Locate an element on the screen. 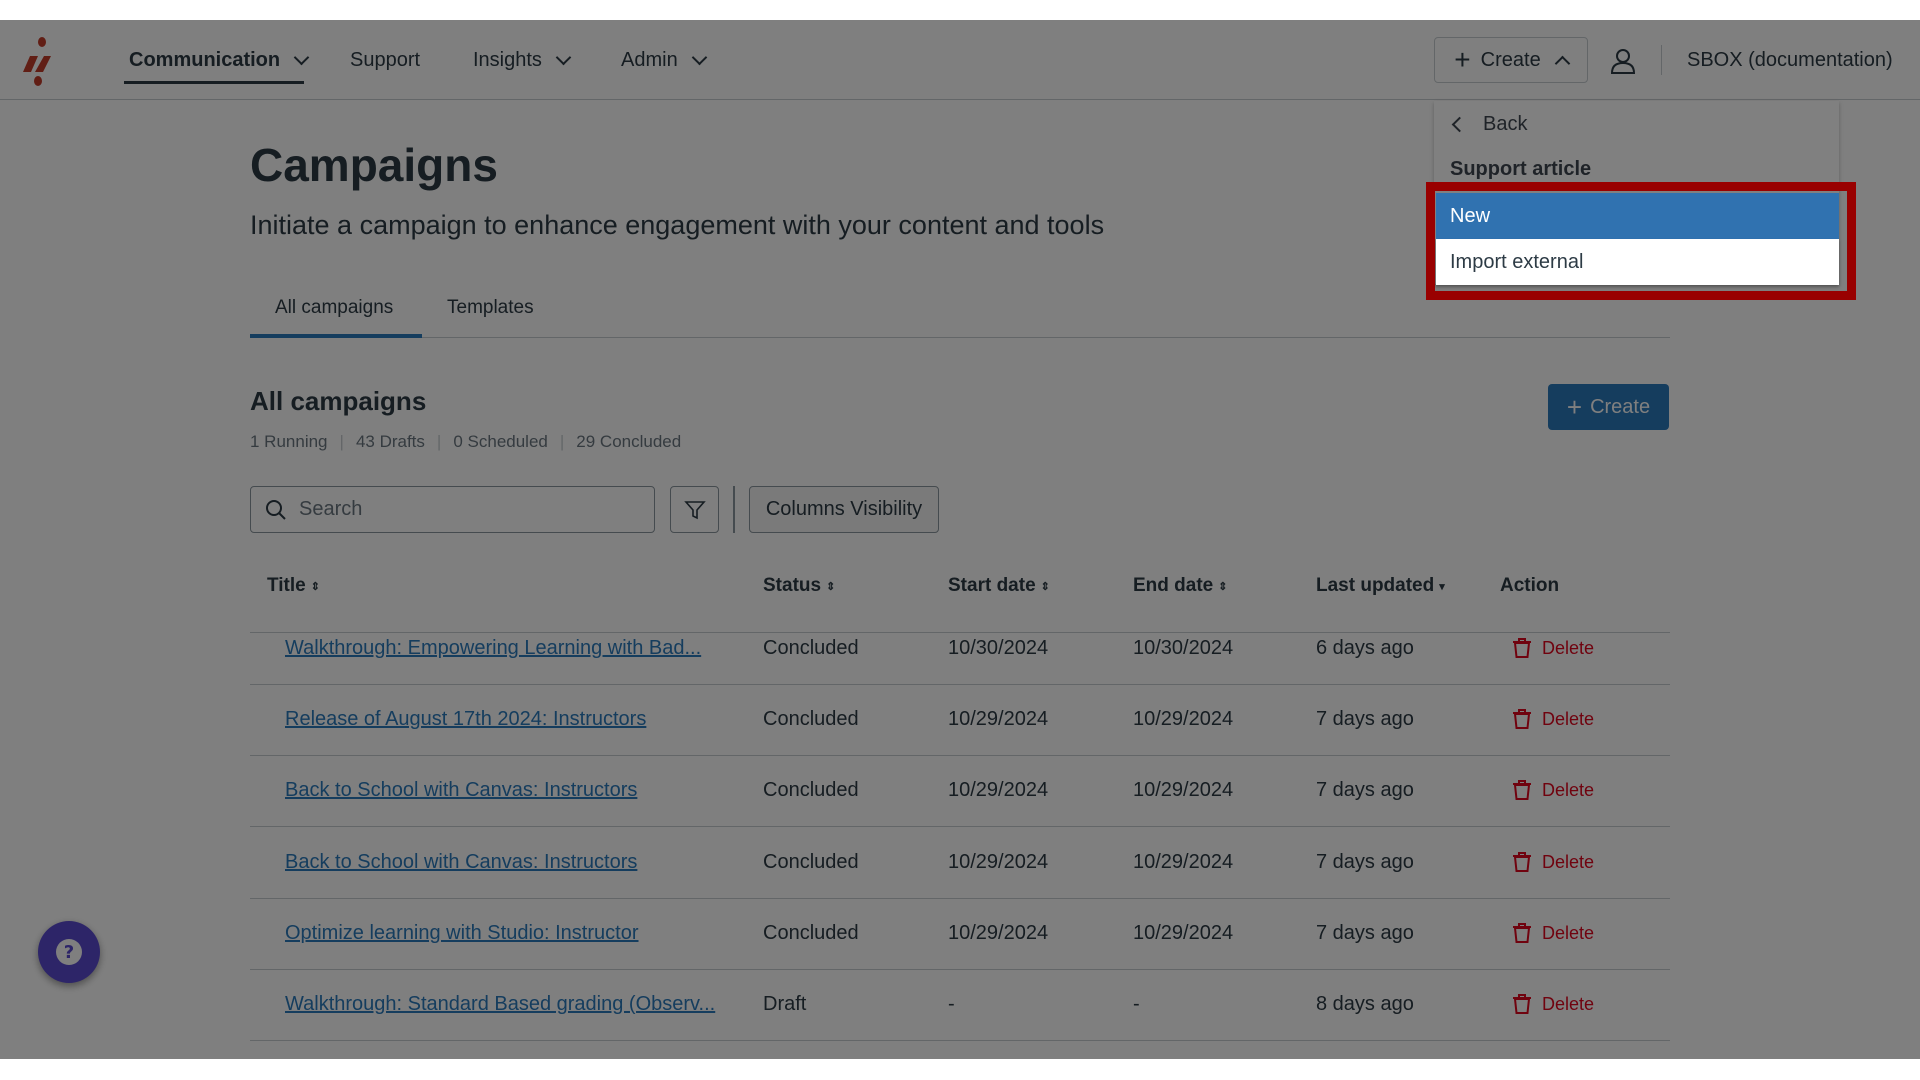  chevron-left-icon is located at coordinates (1459, 124).